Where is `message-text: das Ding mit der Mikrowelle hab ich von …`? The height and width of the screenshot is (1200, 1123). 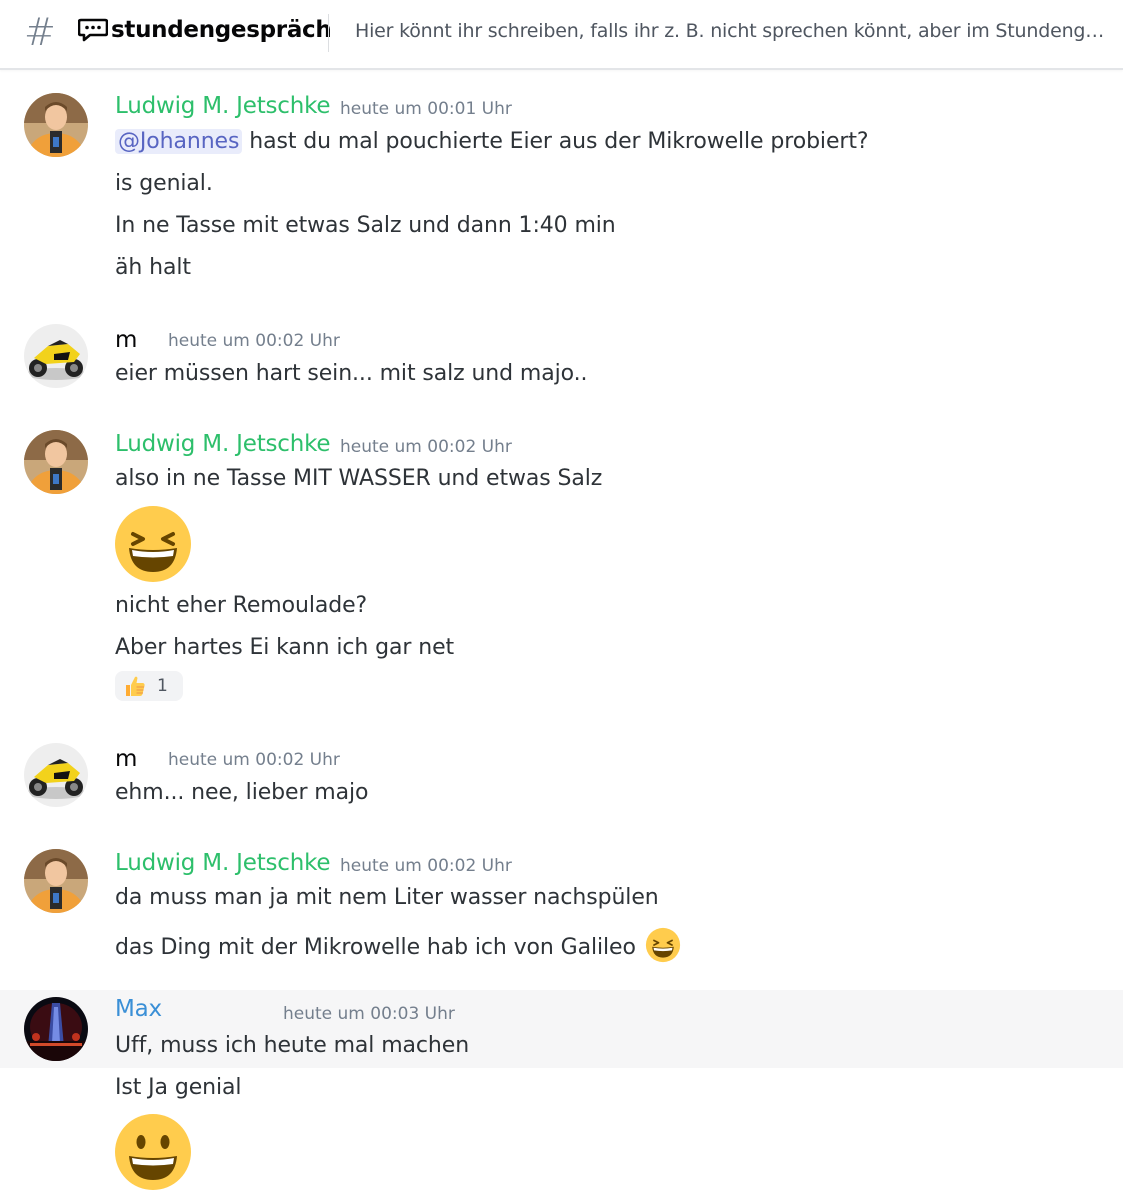 message-text: das Ding mit der Mikrowelle hab ich von … is located at coordinates (398, 945).